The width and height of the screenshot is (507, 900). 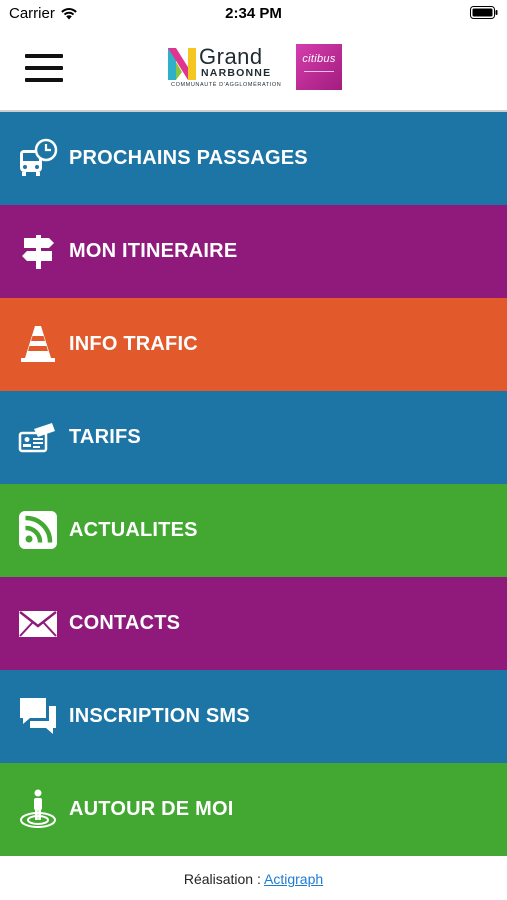 What do you see at coordinates (38, 624) in the screenshot?
I see `envelope-icon` at bounding box center [38, 624].